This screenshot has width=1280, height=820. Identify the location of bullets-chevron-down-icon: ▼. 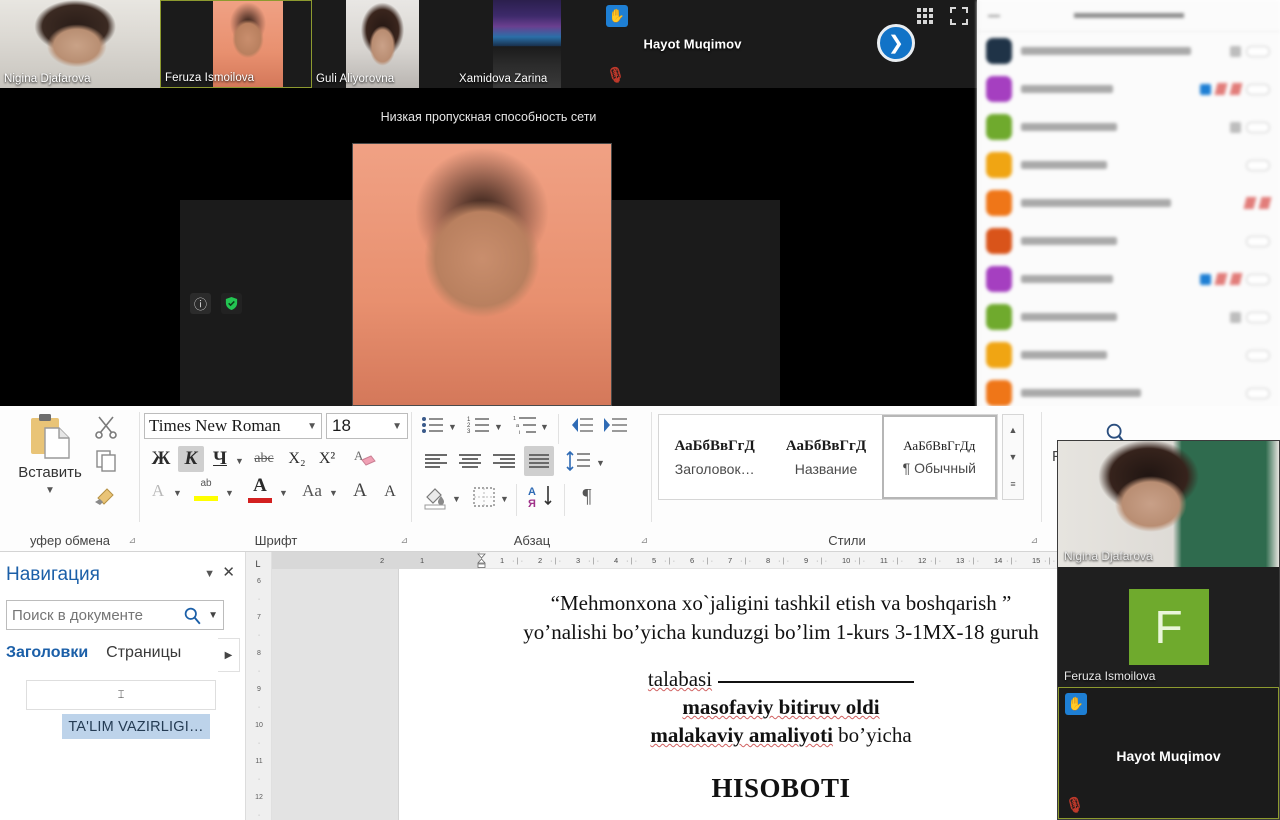
(452, 427).